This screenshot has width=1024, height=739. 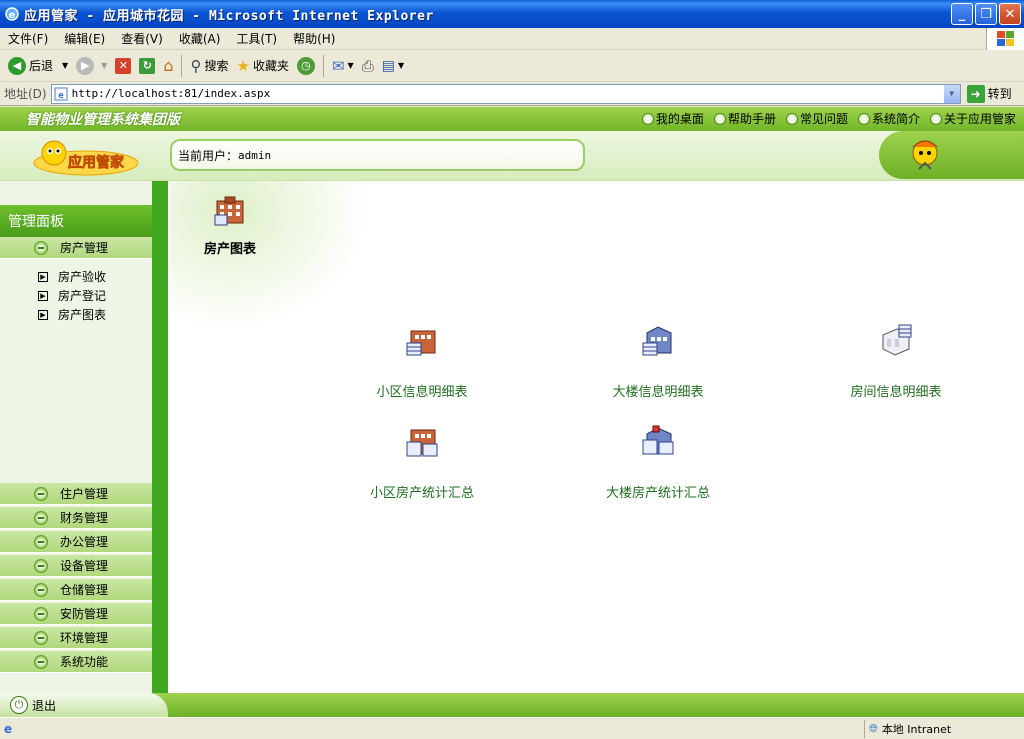 I want to click on ie-logo-icon: e, so click(x=12, y=14).